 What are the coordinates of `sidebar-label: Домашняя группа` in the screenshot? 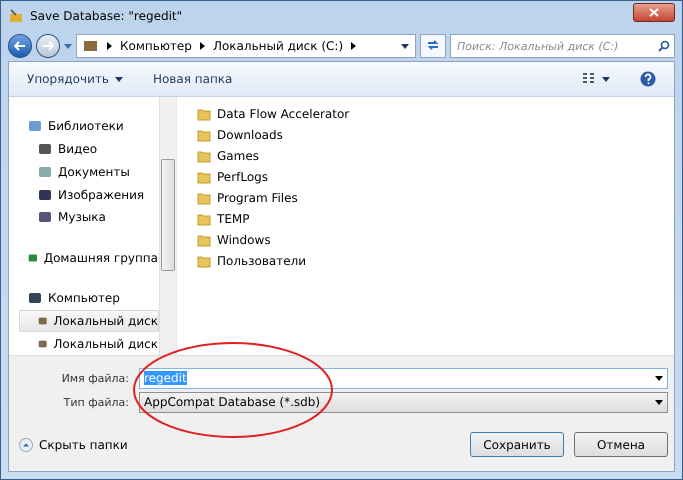 It's located at (101, 257).